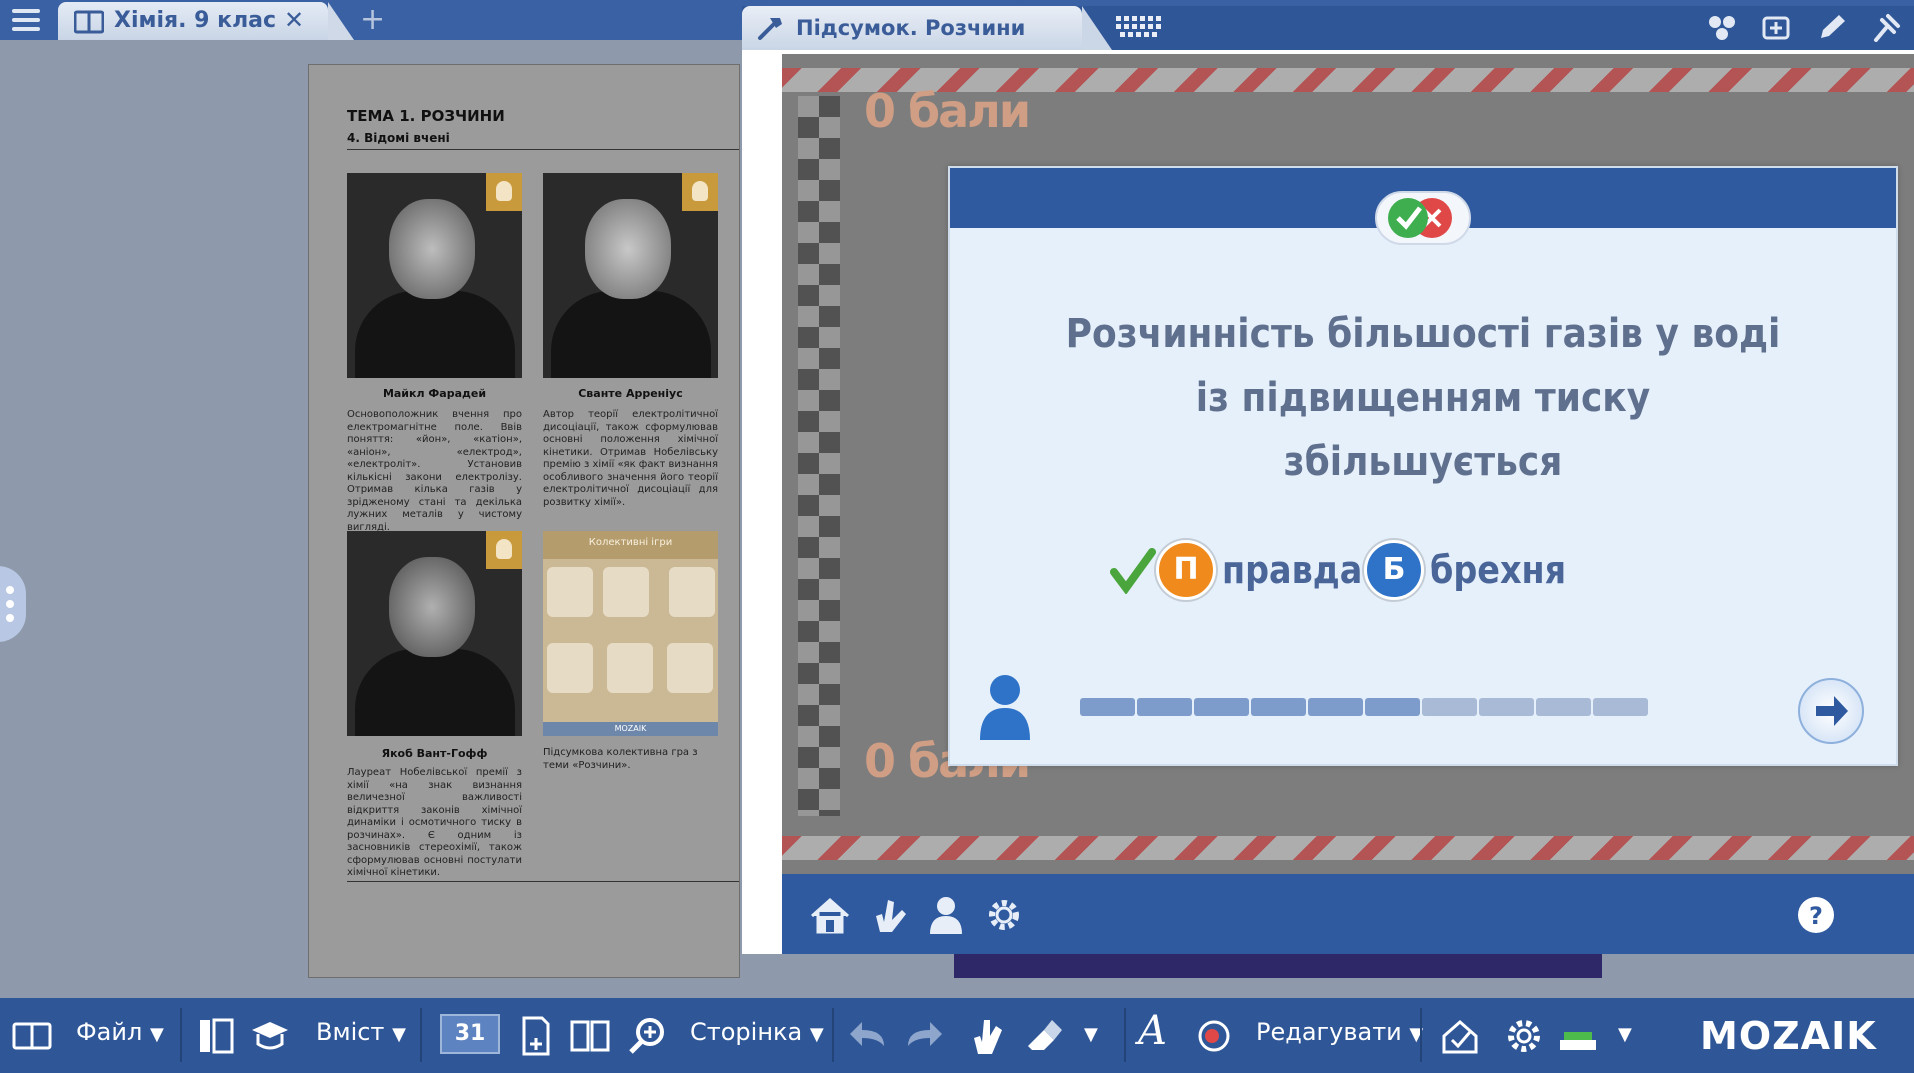 This screenshot has height=1073, width=1914. I want to click on pencil-icon, so click(1832, 27).